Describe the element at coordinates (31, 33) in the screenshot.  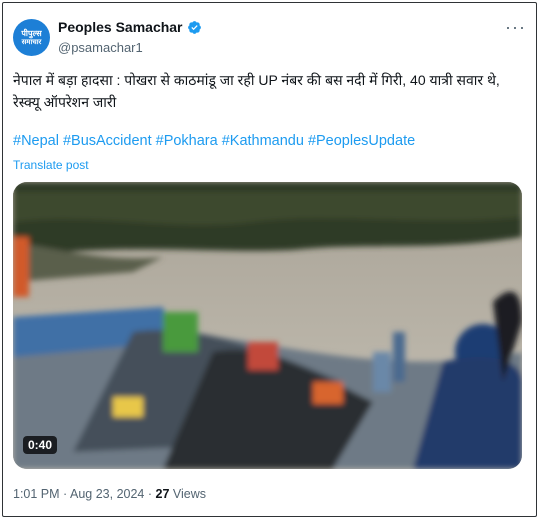
I see `avatar-text-line1: पीपुल्स` at that location.